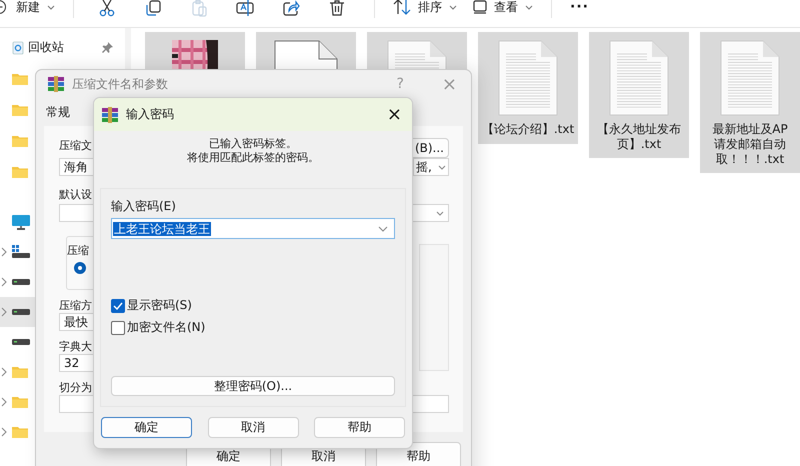 This screenshot has height=466, width=800. Describe the element at coordinates (153, 8) in the screenshot. I see `copy-icon` at that location.